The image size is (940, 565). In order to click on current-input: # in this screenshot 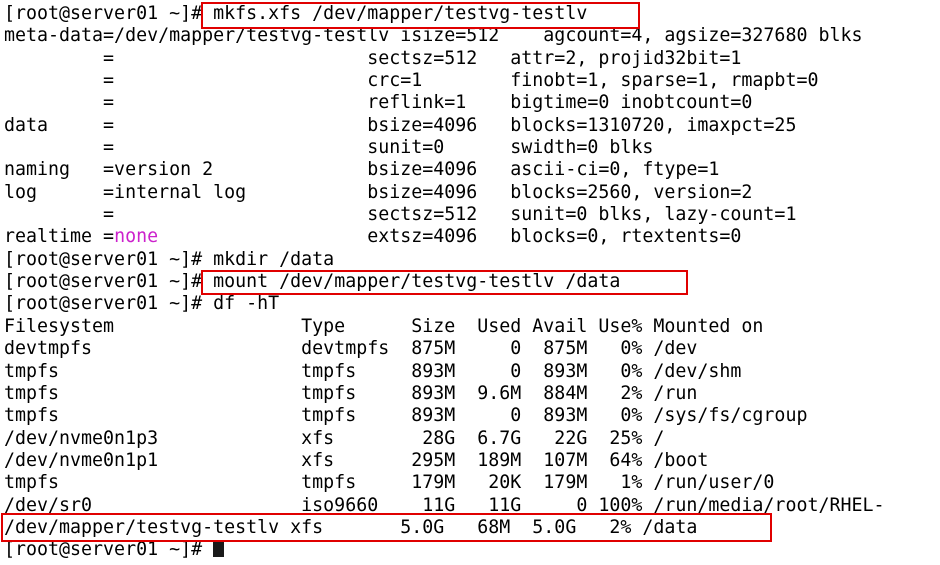, I will do `click(202, 549)`.